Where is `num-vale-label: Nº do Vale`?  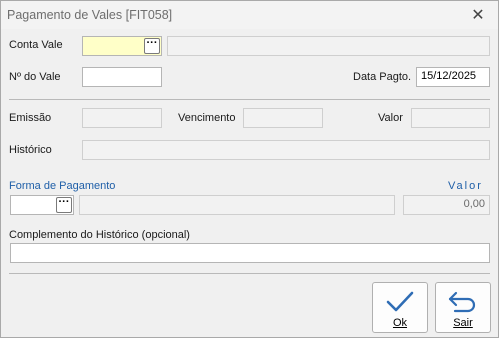
num-vale-label: Nº do Vale is located at coordinates (35, 77).